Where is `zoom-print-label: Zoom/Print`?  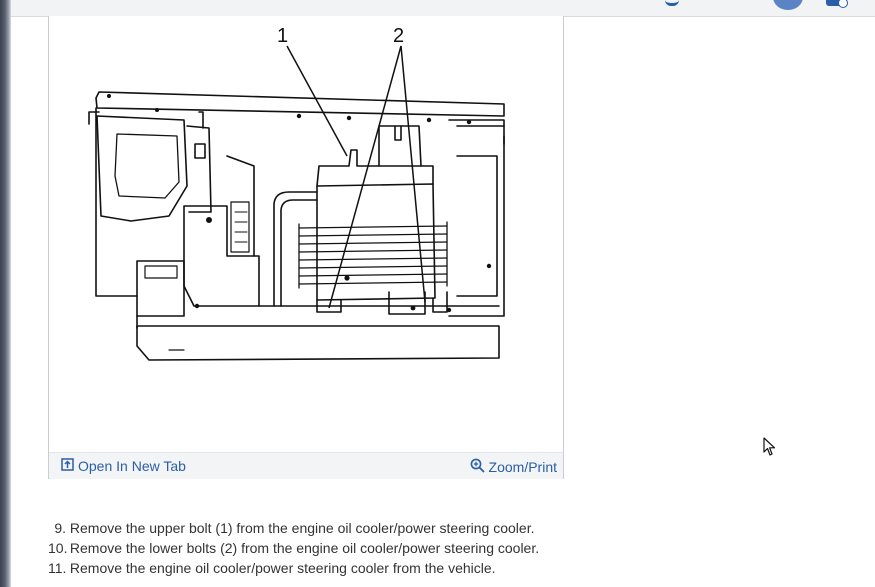 zoom-print-label: Zoom/Print is located at coordinates (522, 467).